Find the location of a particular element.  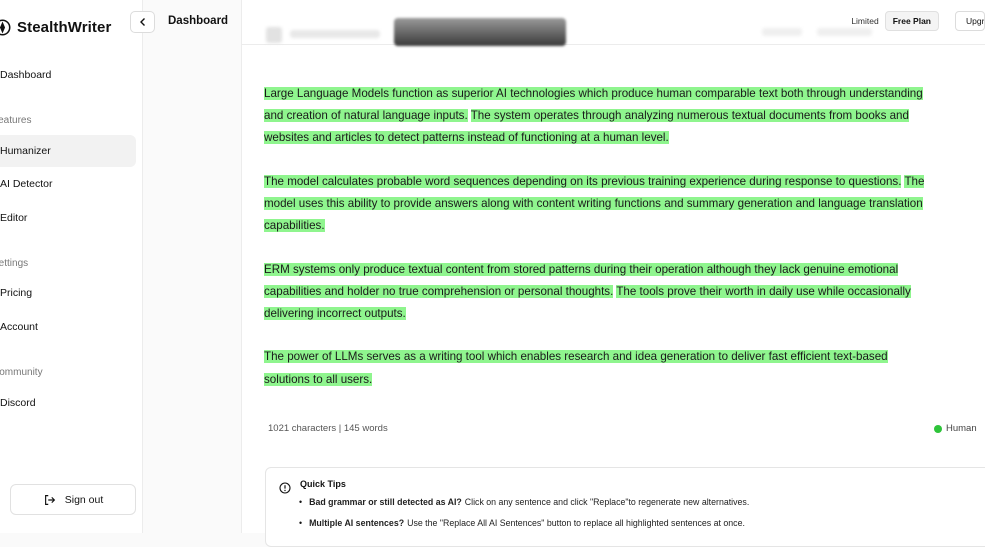

sidebar-item-discord: Discord is located at coordinates (68, 403).